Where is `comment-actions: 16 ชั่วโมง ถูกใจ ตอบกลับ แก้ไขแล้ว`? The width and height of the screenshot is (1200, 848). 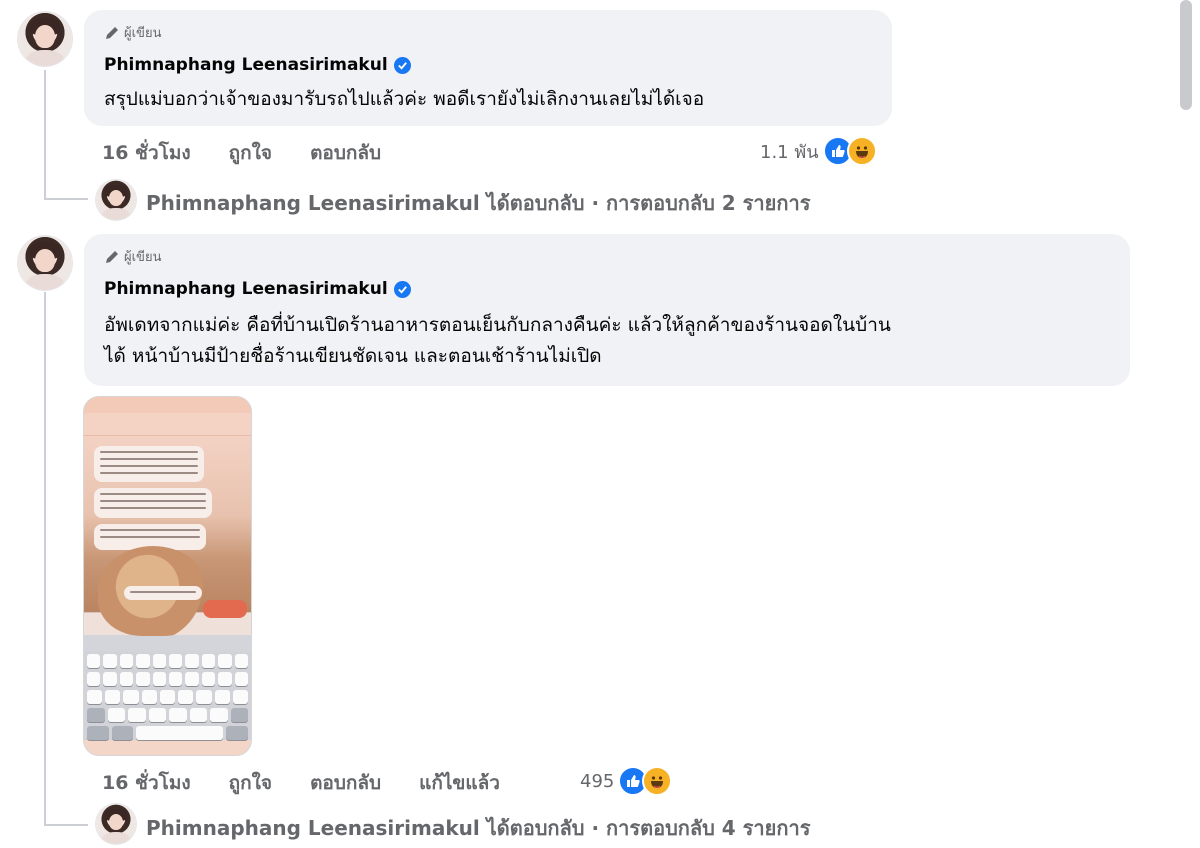 comment-actions: 16 ชั่วโมง ถูกใจ ตอบกลับ แก้ไขแล้ว is located at coordinates (320, 783).